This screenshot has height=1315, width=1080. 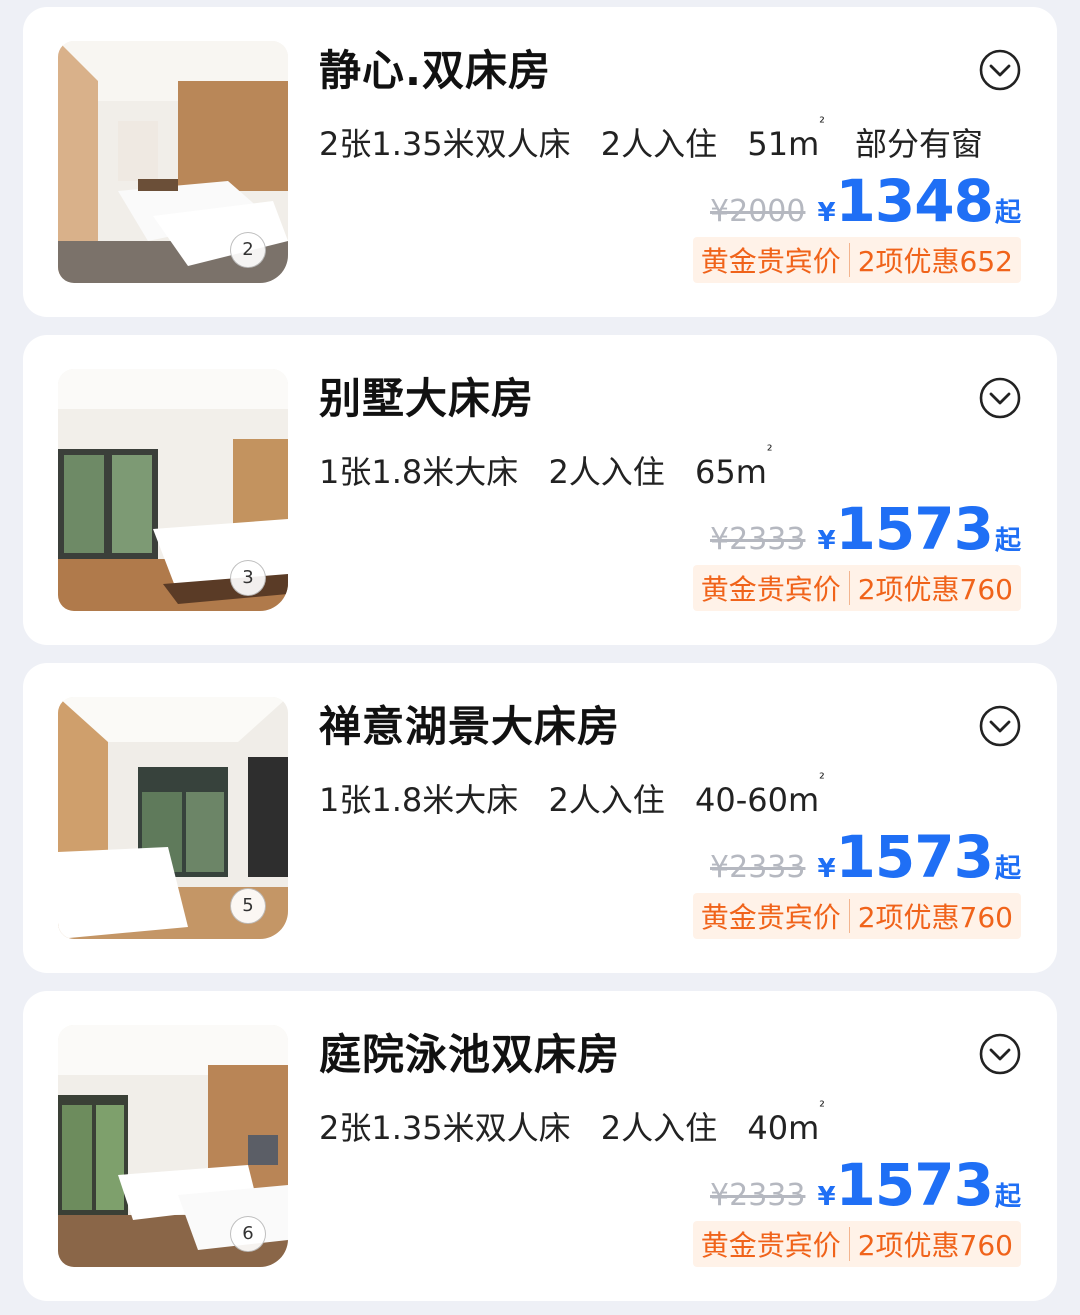 What do you see at coordinates (919, 144) in the screenshot?
I see `window-info: 部分有窗` at bounding box center [919, 144].